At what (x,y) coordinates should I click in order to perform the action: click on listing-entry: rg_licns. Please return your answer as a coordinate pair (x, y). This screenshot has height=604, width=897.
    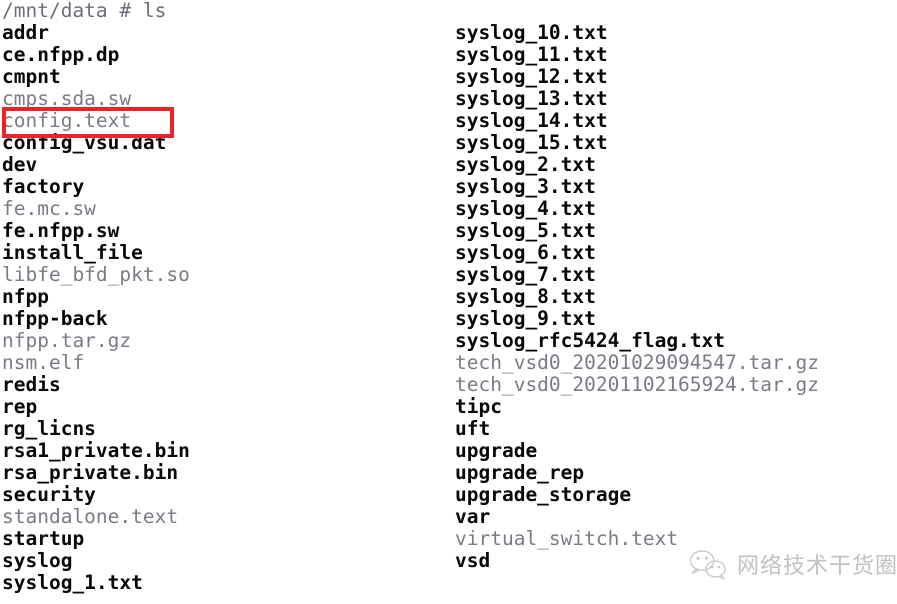
    Looking at the image, I should click on (49, 428).